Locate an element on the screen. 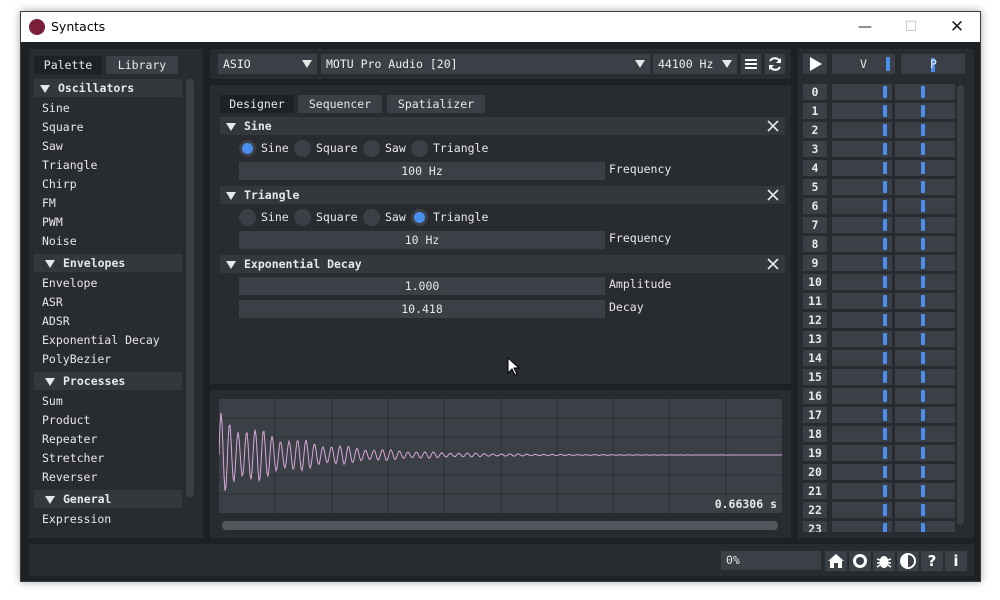  amplitude-slider: 1.000 is located at coordinates (422, 286).